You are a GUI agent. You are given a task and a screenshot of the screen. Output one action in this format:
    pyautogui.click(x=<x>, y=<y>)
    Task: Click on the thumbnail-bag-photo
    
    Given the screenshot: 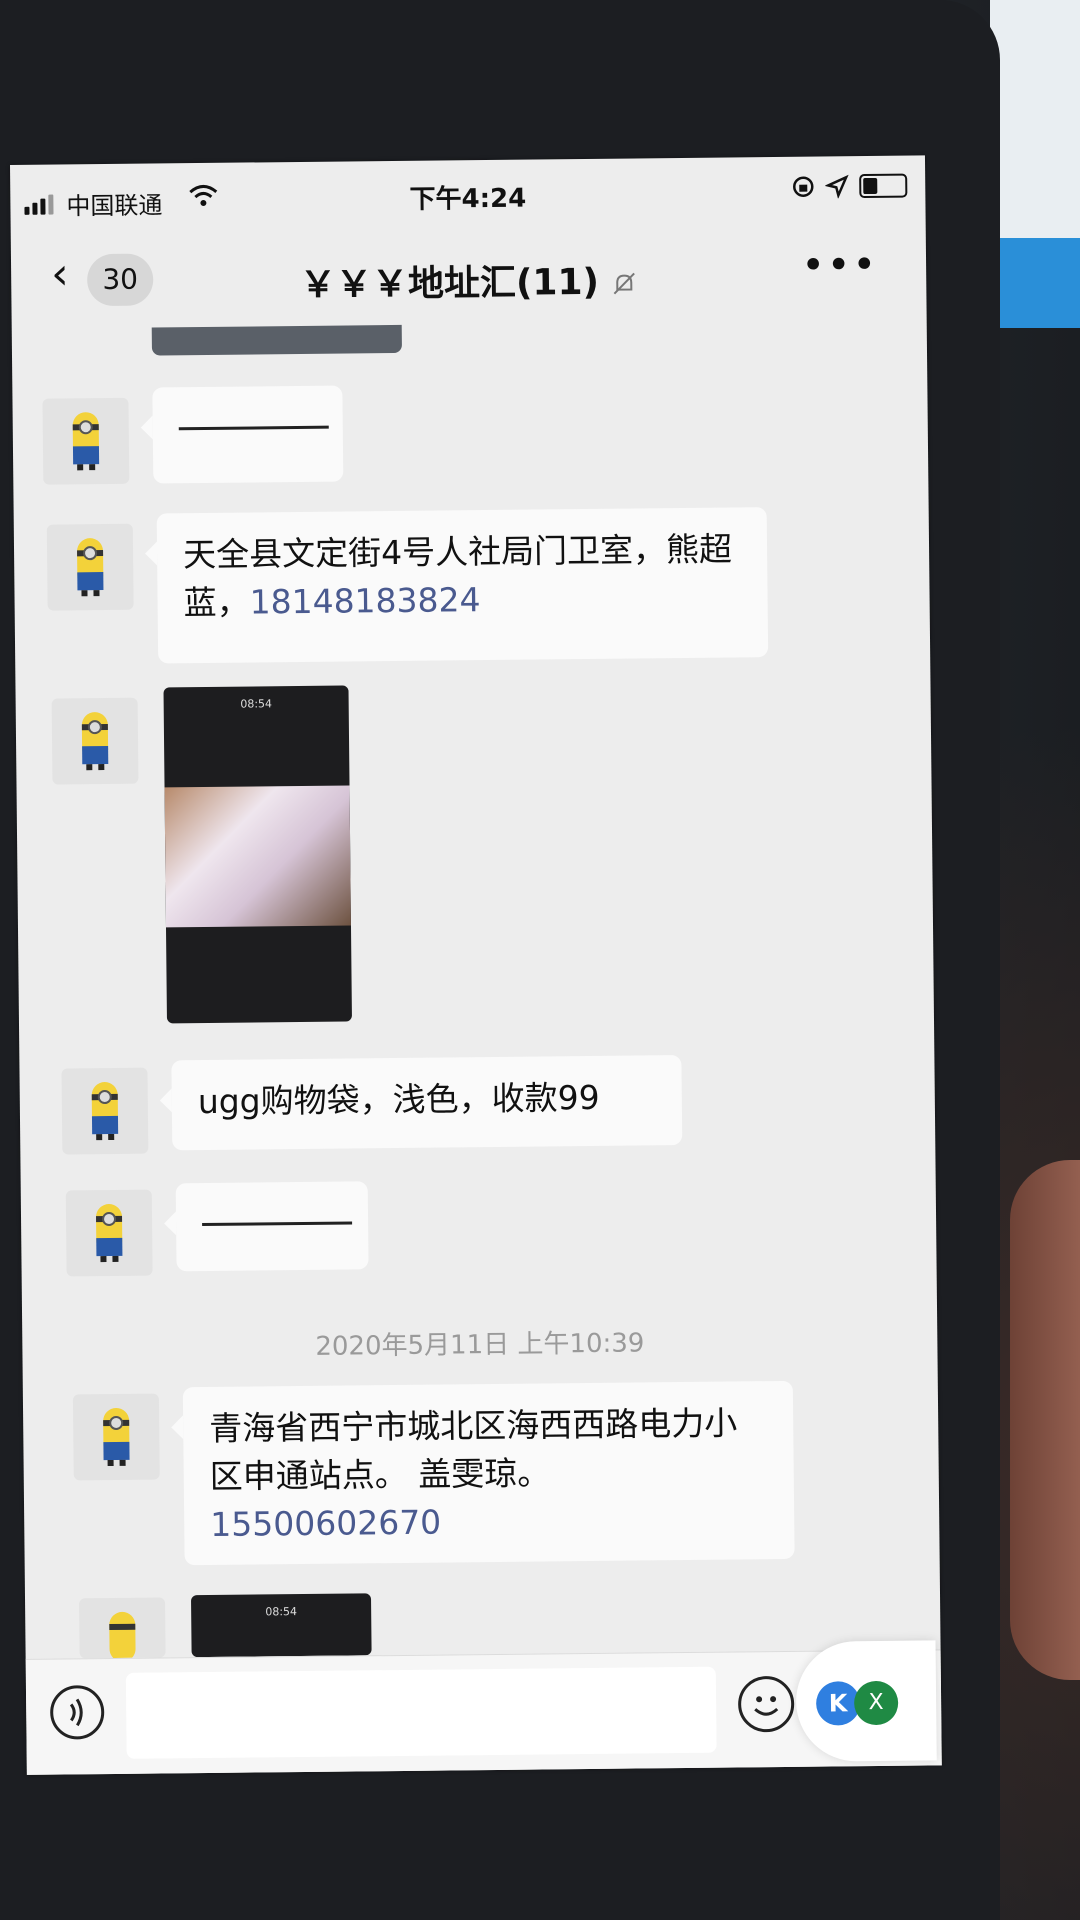 What is the action you would take?
    pyautogui.click(x=257, y=856)
    